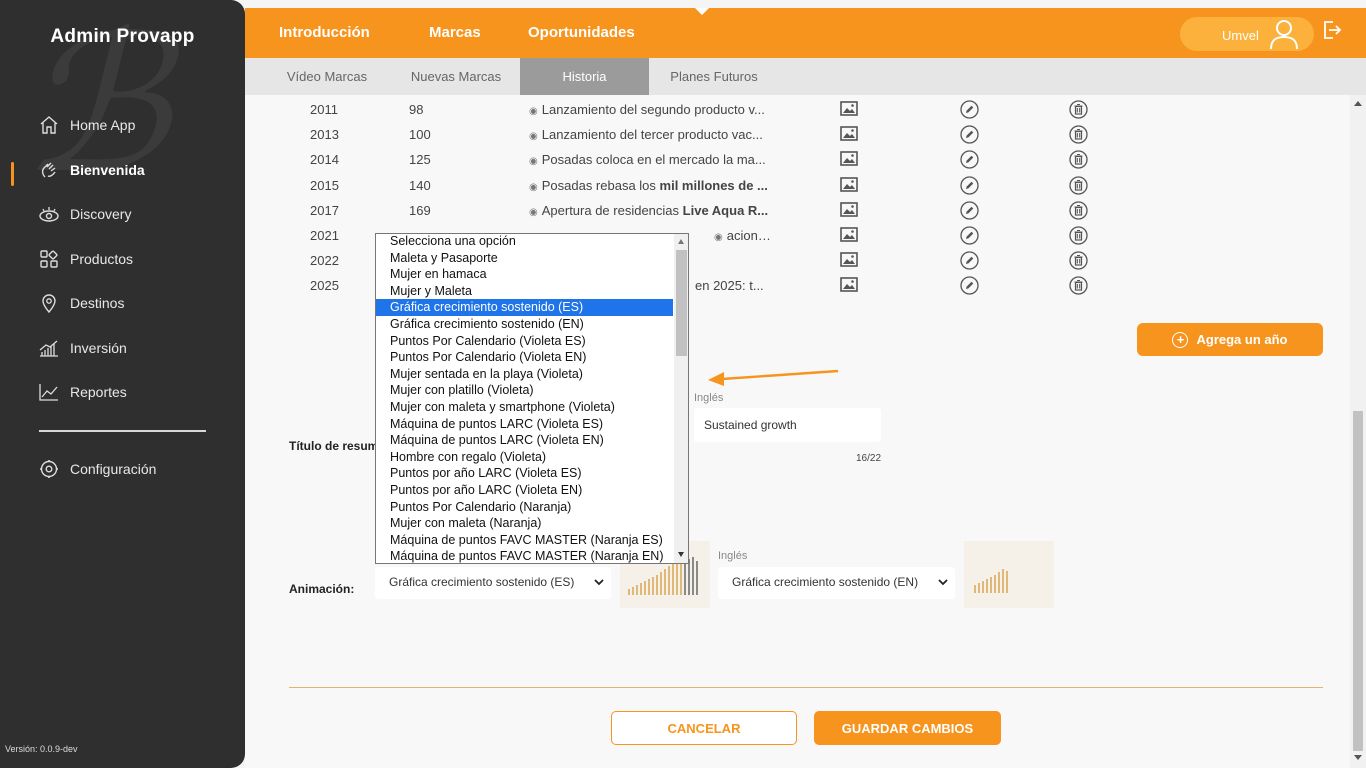 The width and height of the screenshot is (1366, 768). Describe the element at coordinates (82, 392) in the screenshot. I see `sidebar-item-reportes: Reportes` at that location.